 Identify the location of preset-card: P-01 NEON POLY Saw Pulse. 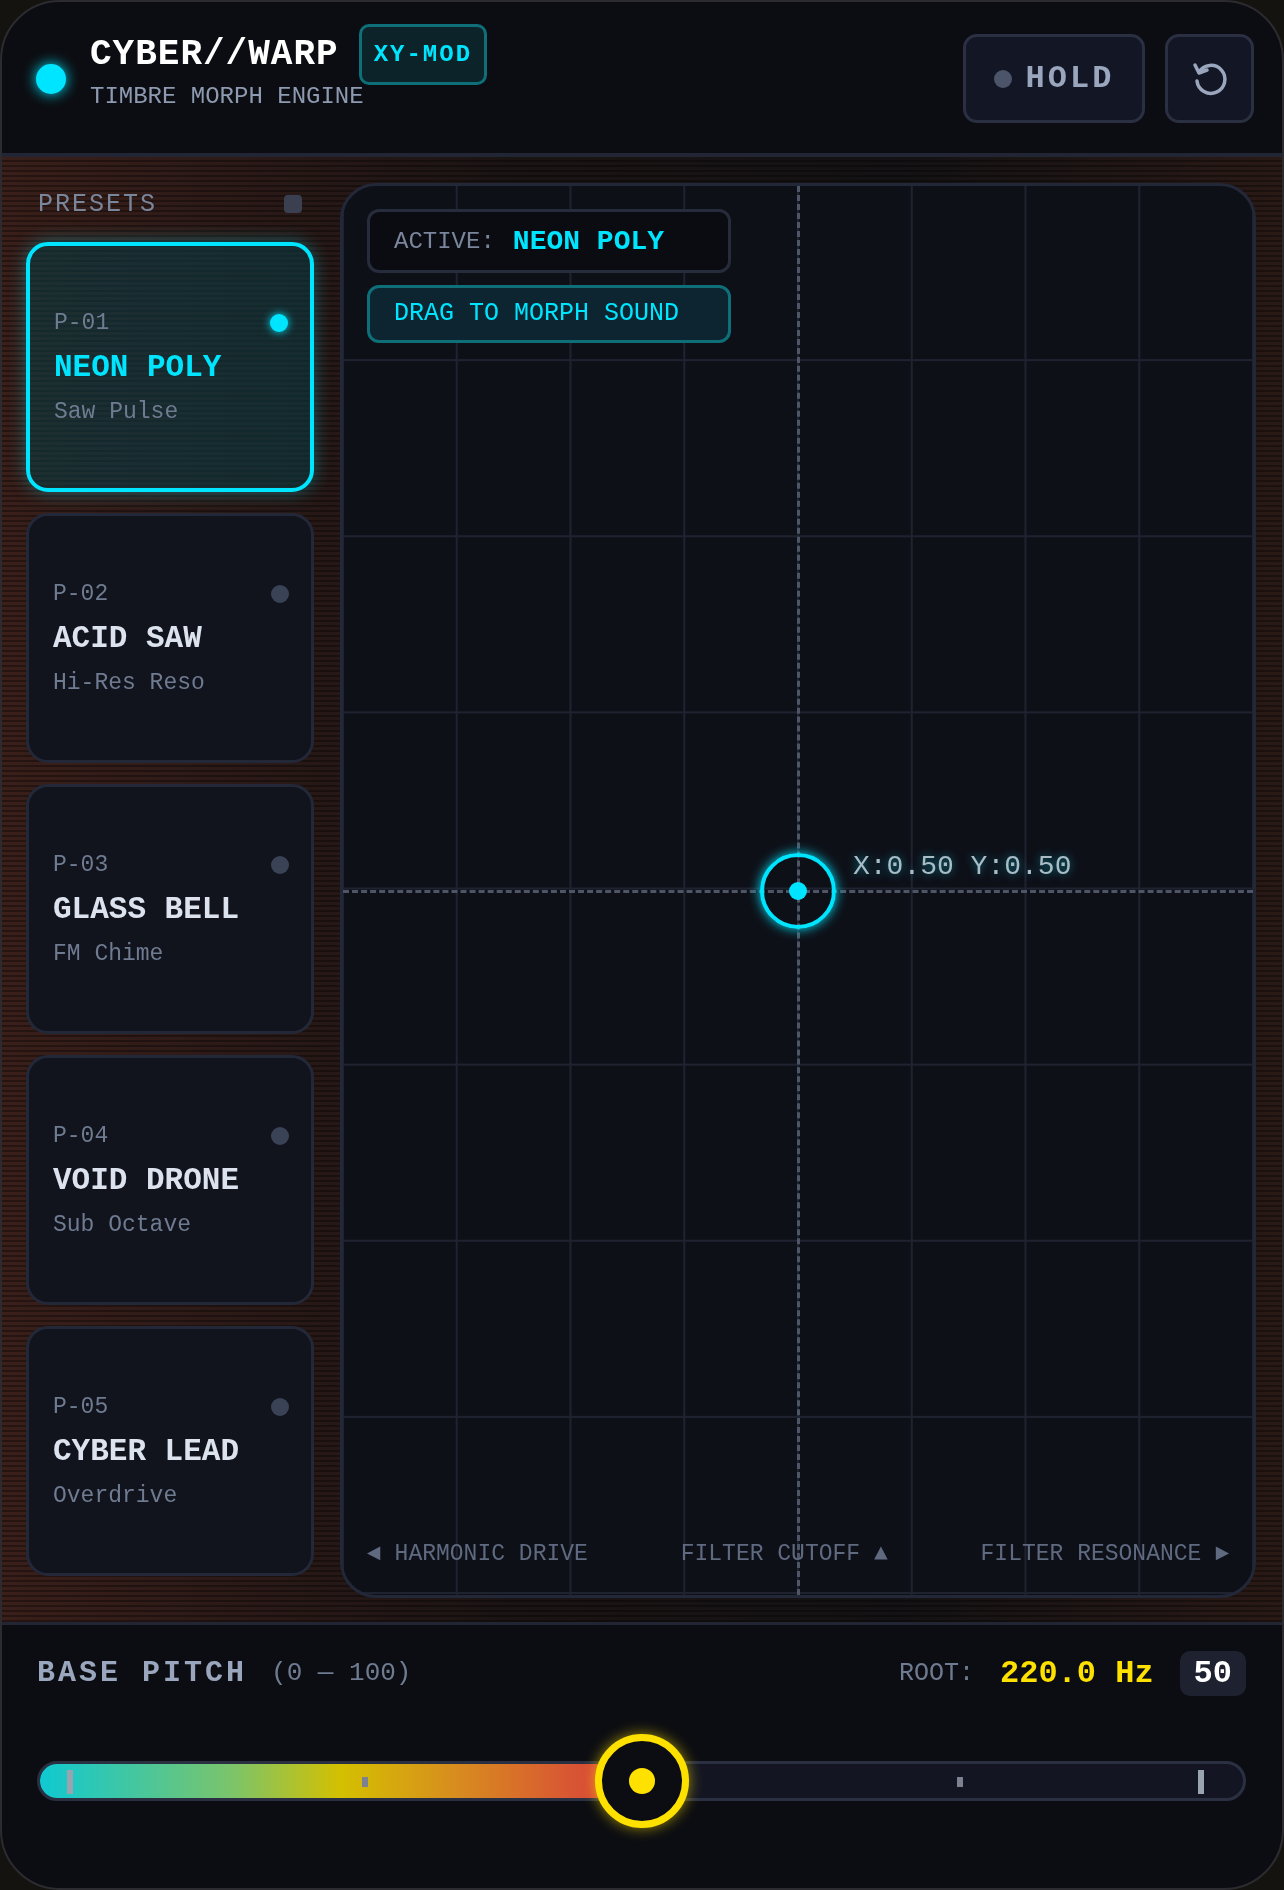
(170, 367).